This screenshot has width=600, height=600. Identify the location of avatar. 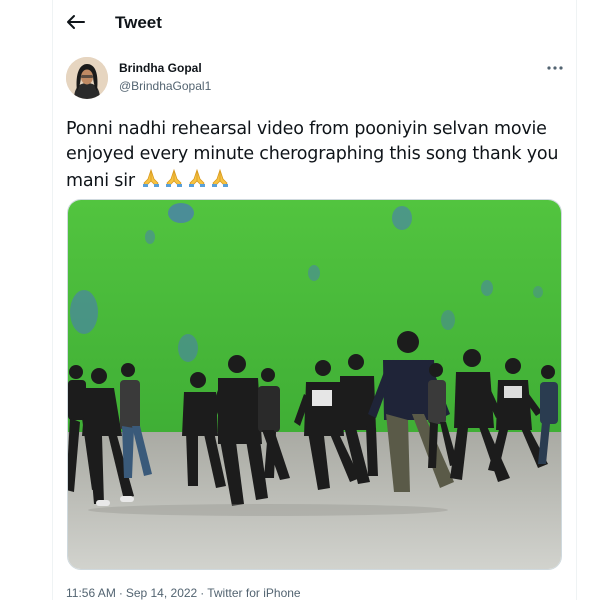
(87, 78).